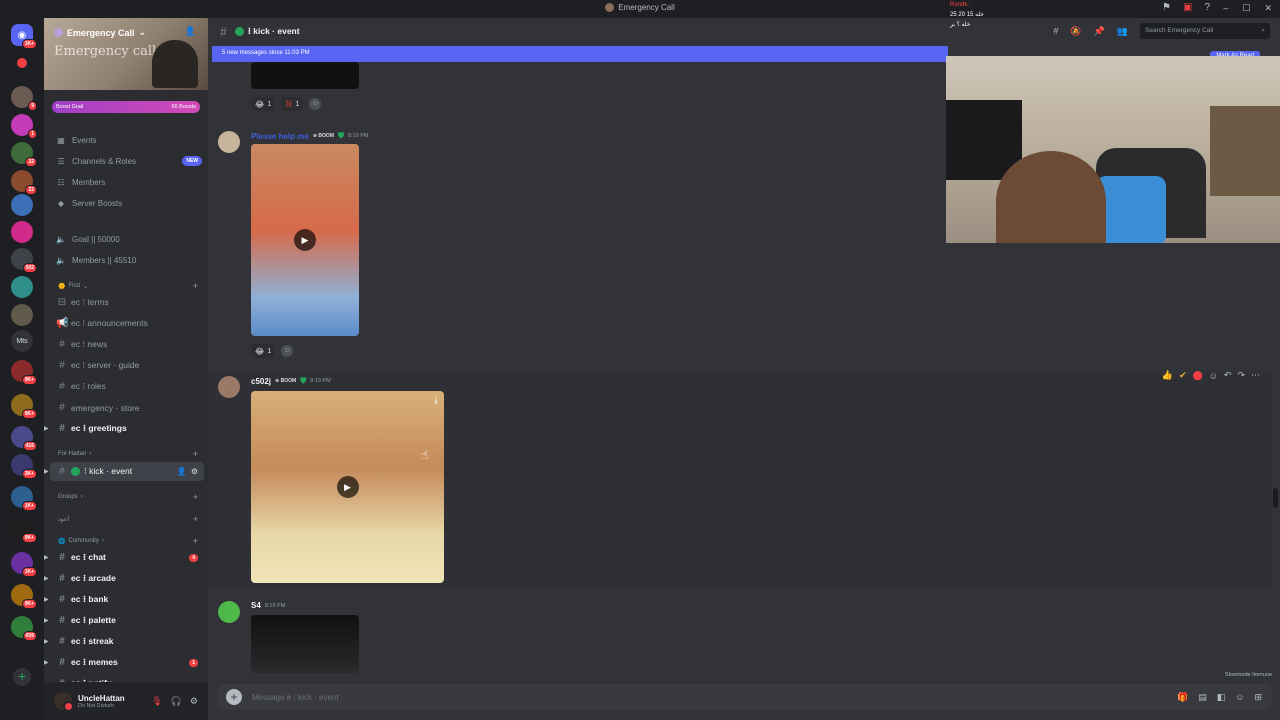  I want to click on server-icon: 3K+, so click(24, 466).